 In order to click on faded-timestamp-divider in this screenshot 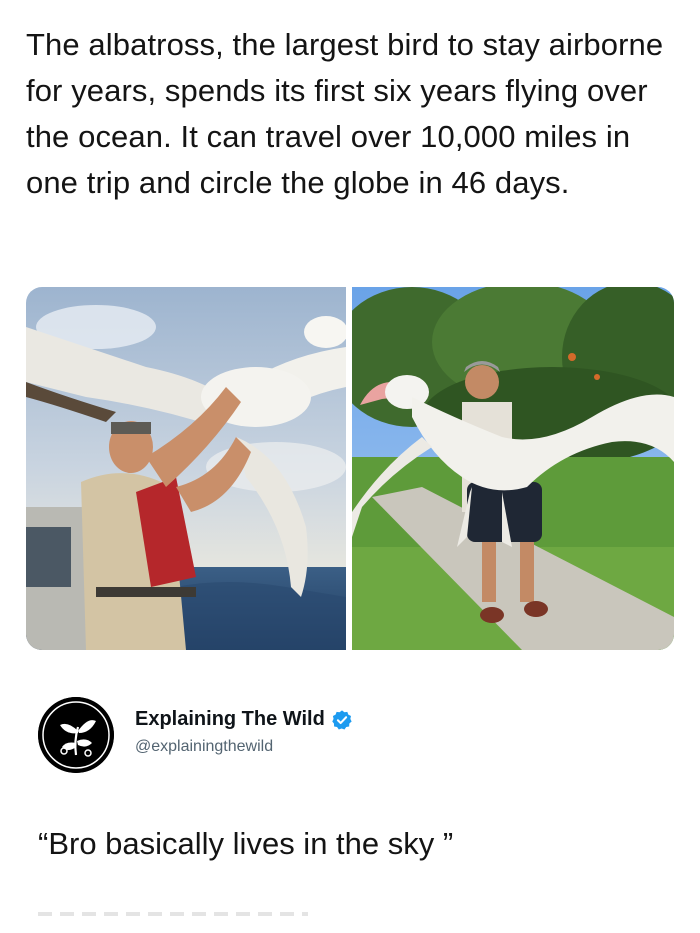, I will do `click(173, 914)`.